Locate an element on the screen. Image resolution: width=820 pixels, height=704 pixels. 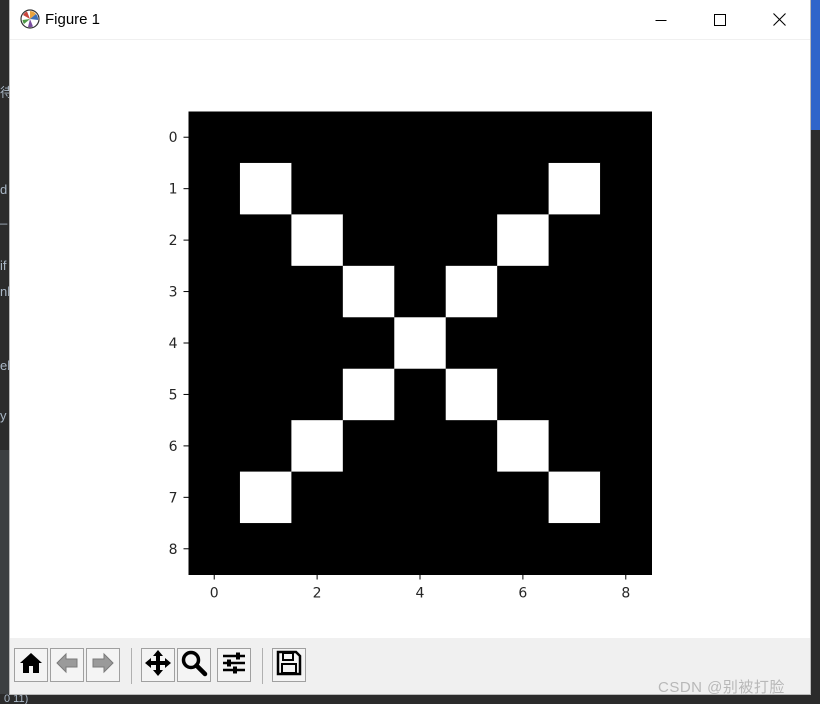
y-tick-label: 4 is located at coordinates (173, 344).